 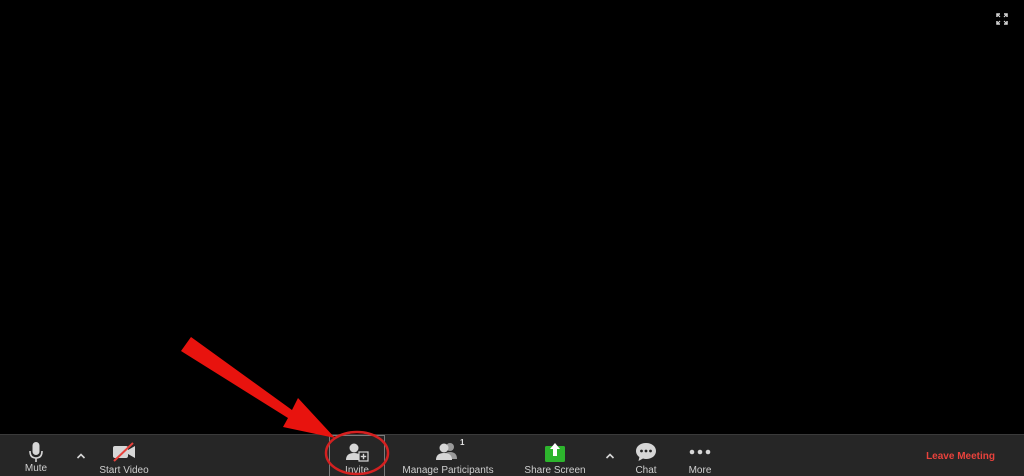 What do you see at coordinates (646, 470) in the screenshot?
I see `chat-label: Chat` at bounding box center [646, 470].